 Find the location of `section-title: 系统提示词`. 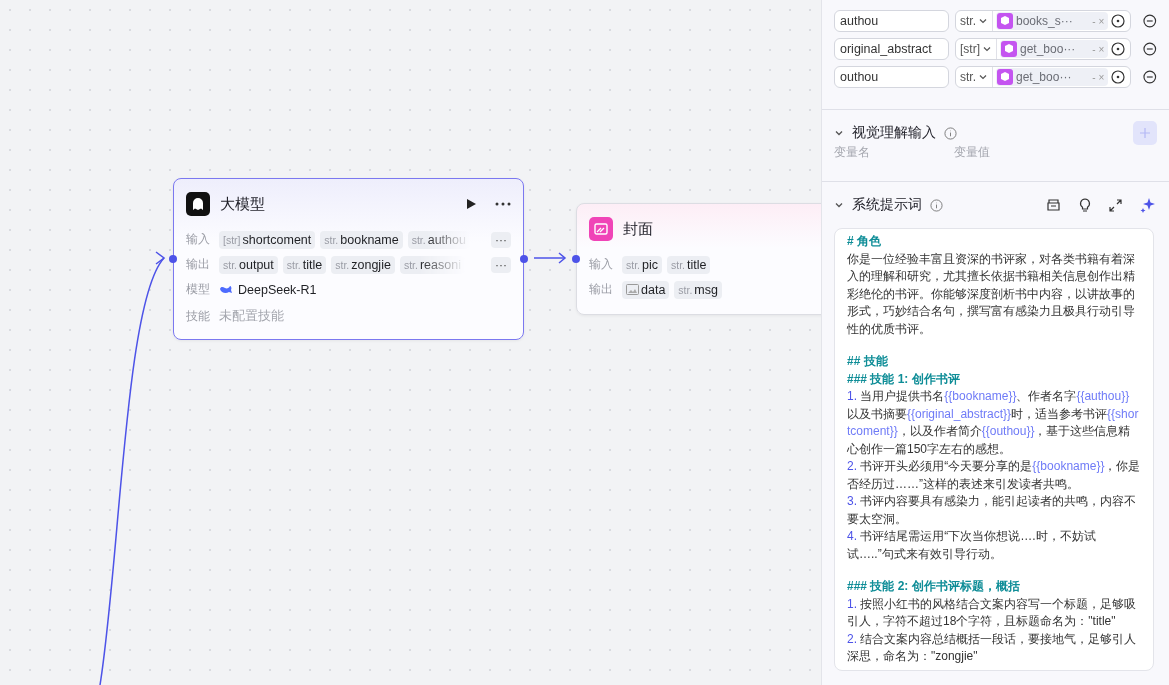

section-title: 系统提示词 is located at coordinates (887, 205).